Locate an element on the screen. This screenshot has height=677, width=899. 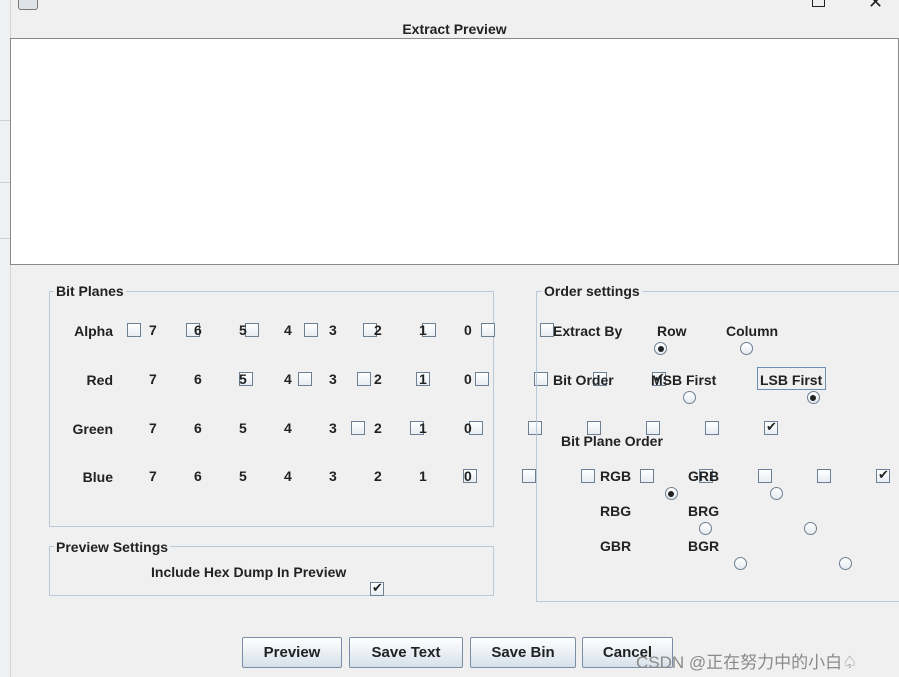
extract-by-column-label: Column is located at coordinates (752, 331).